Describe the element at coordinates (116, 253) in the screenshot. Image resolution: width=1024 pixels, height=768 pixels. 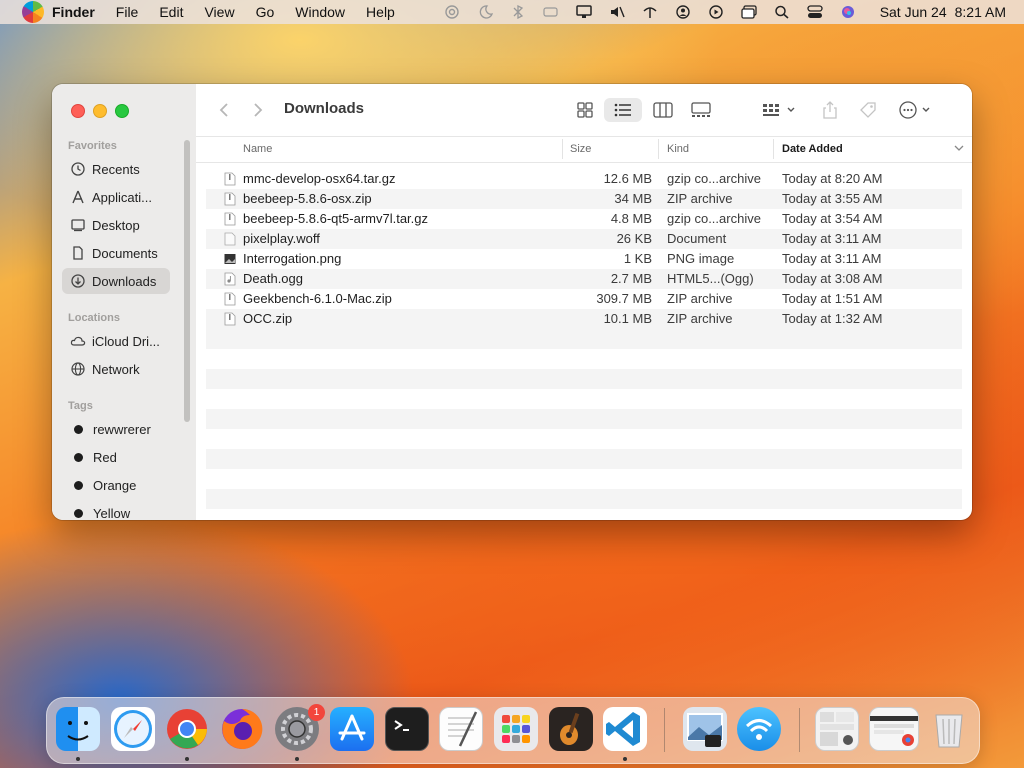
I see `sidebar-item-documents: Documents` at that location.